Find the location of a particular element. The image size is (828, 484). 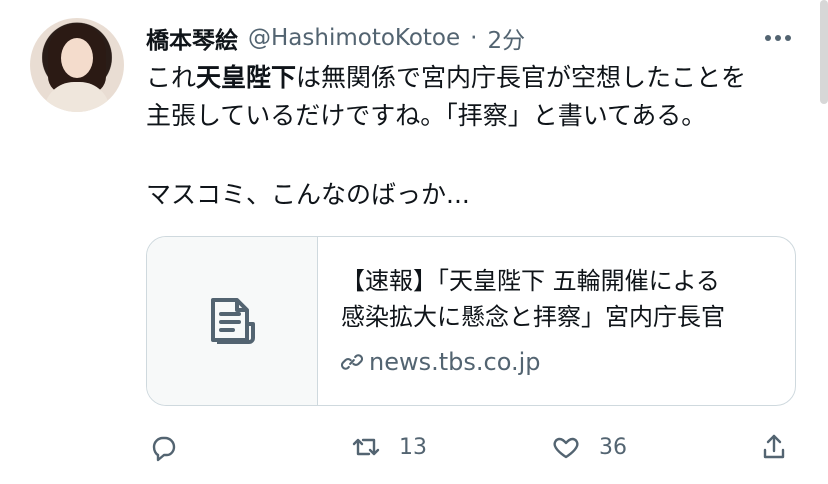

reply-button is located at coordinates (163, 447).